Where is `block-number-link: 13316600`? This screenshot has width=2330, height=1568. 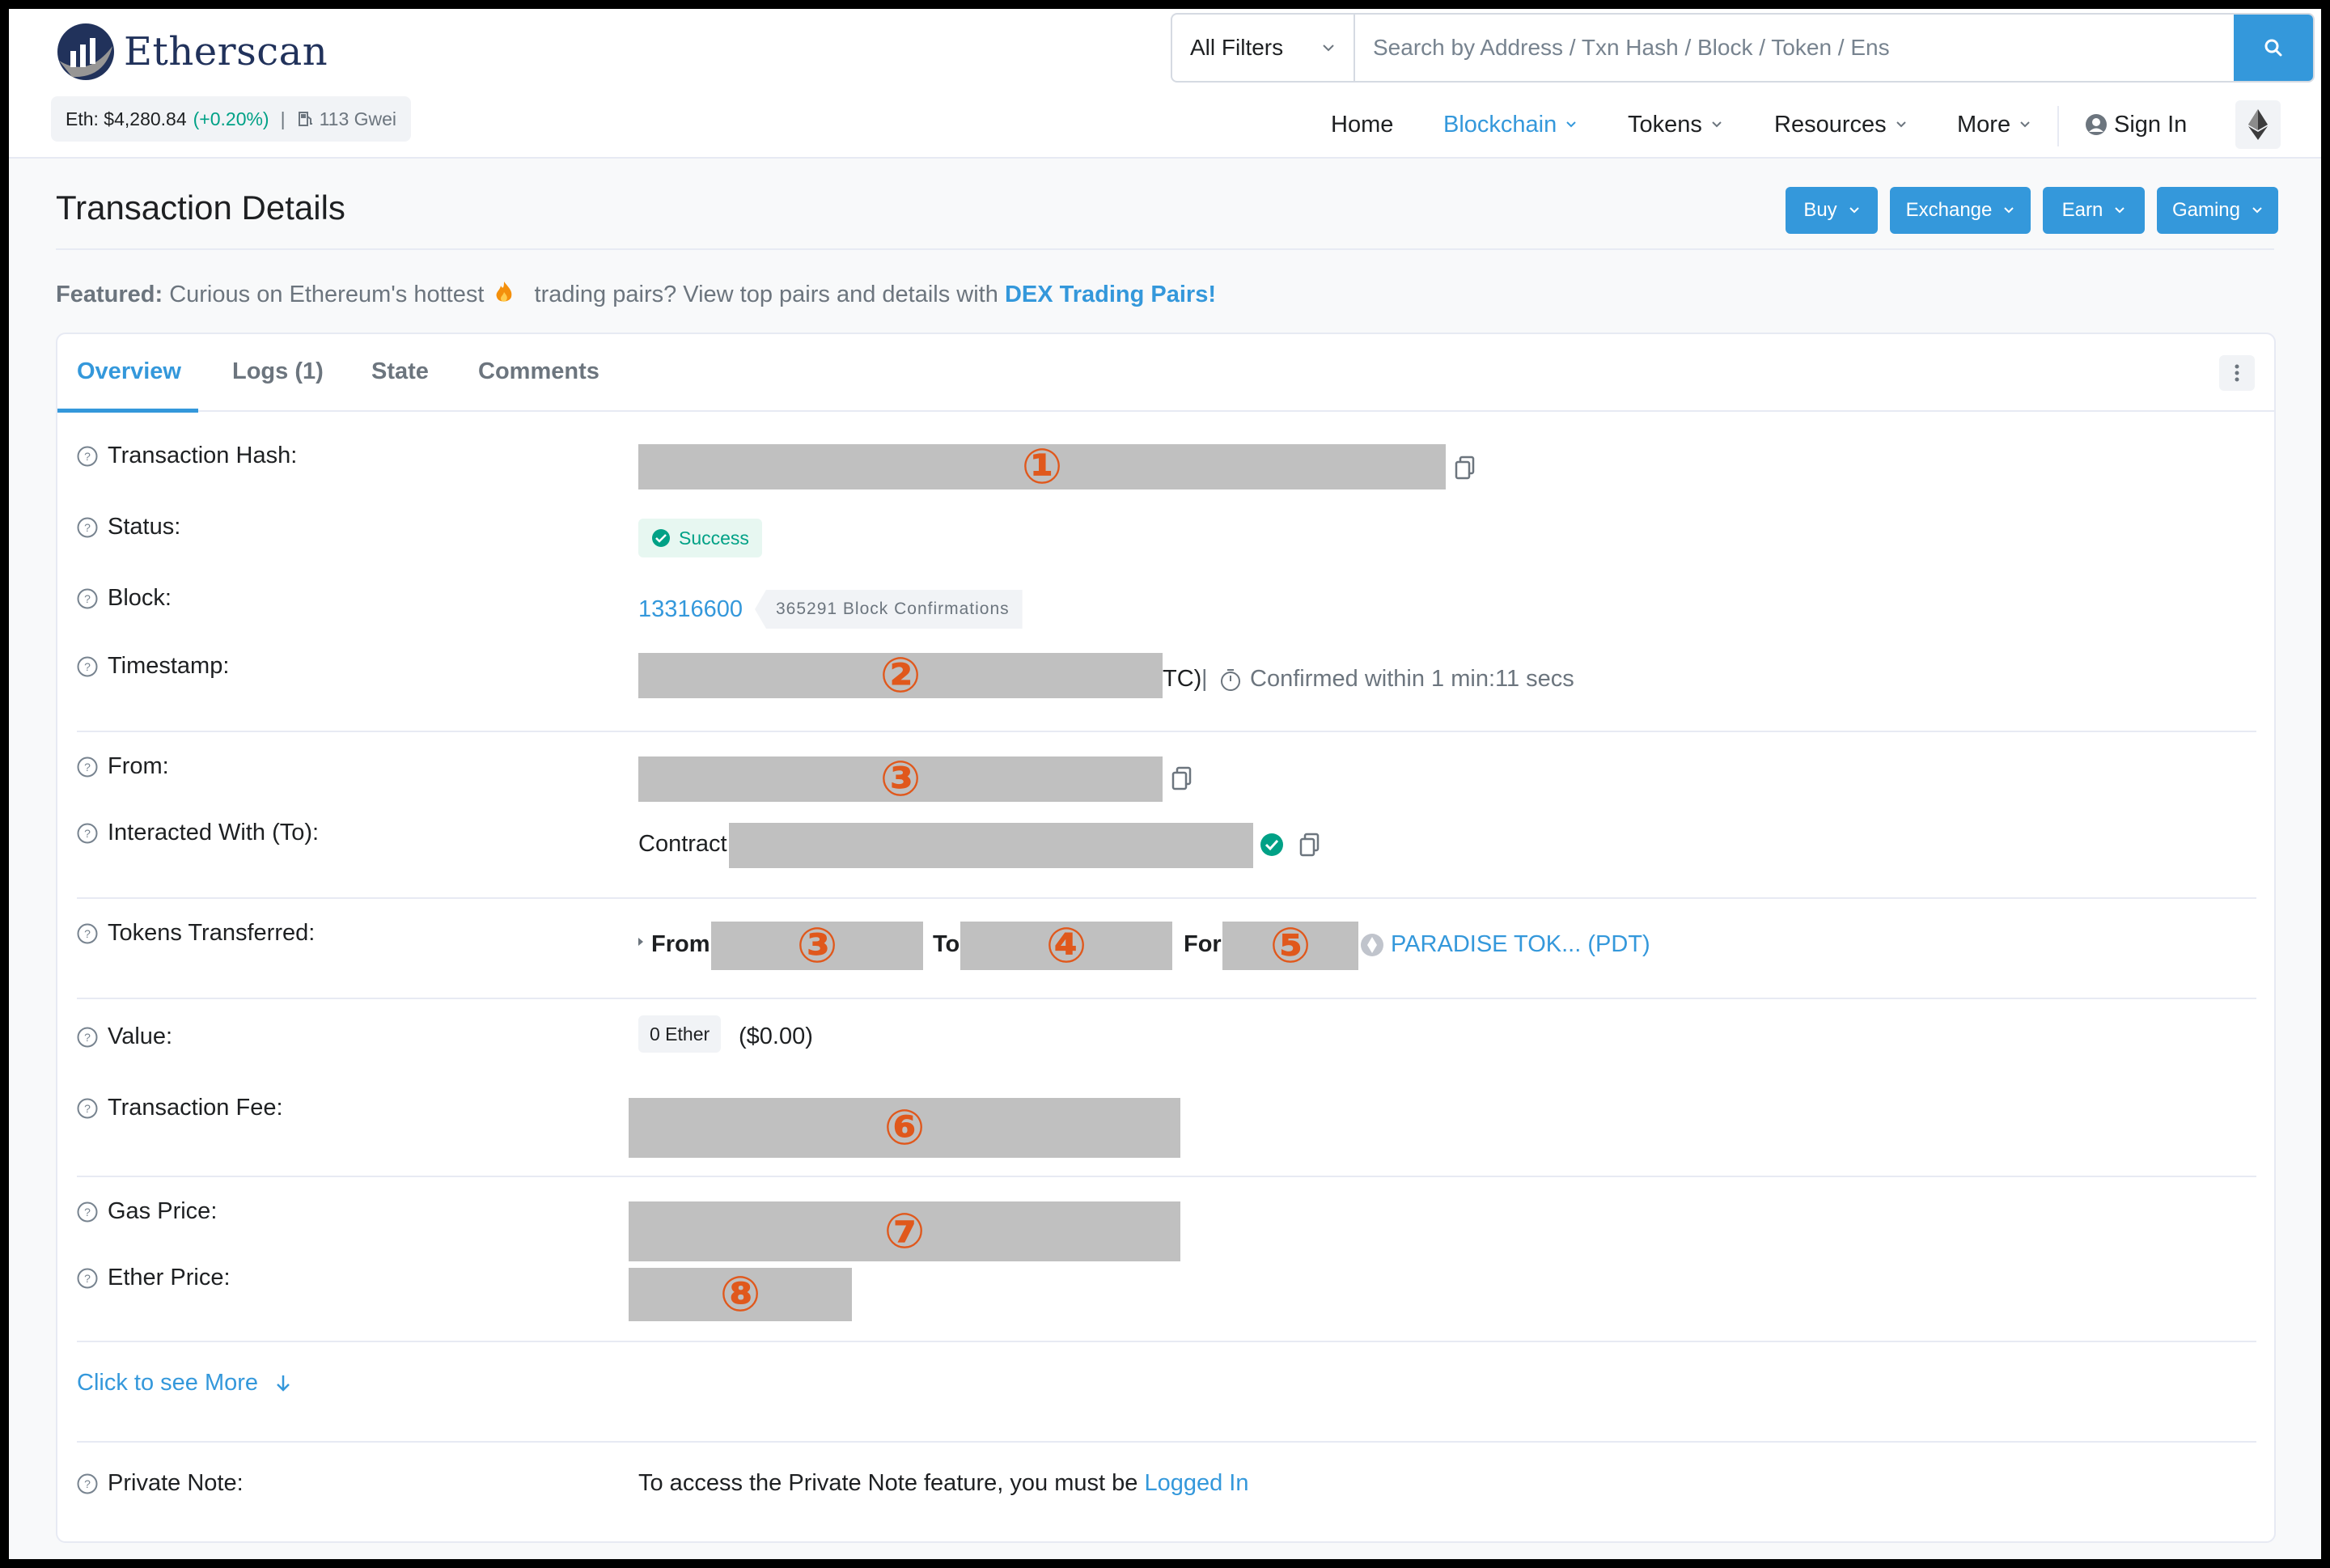
block-number-link: 13316600 is located at coordinates (690, 609).